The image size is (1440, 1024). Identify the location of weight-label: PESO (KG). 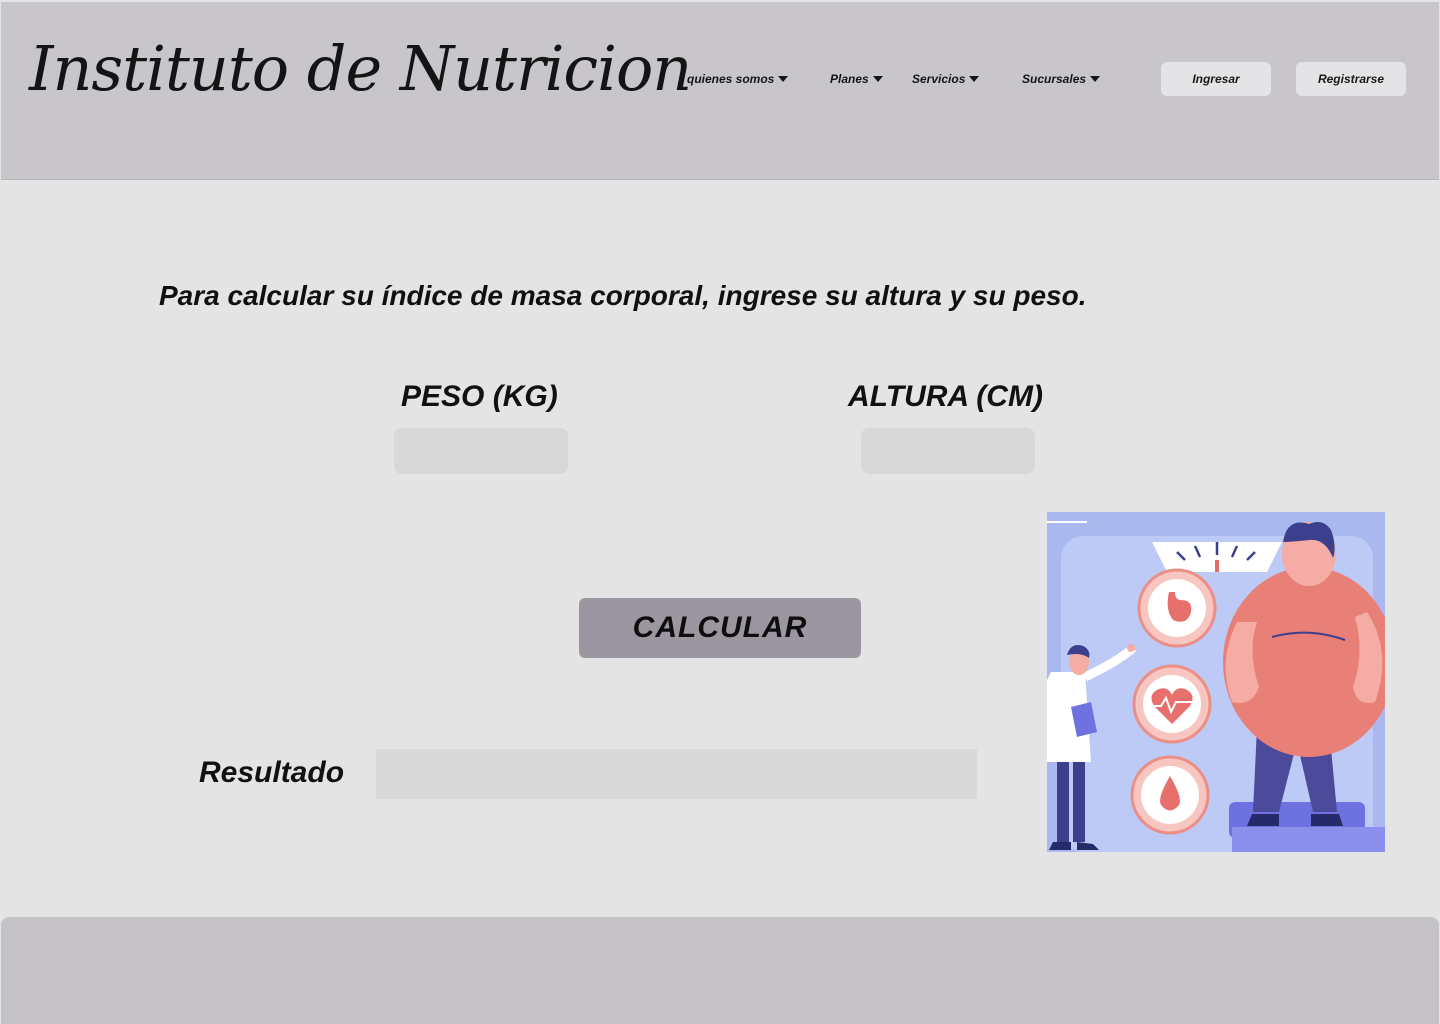
(479, 396).